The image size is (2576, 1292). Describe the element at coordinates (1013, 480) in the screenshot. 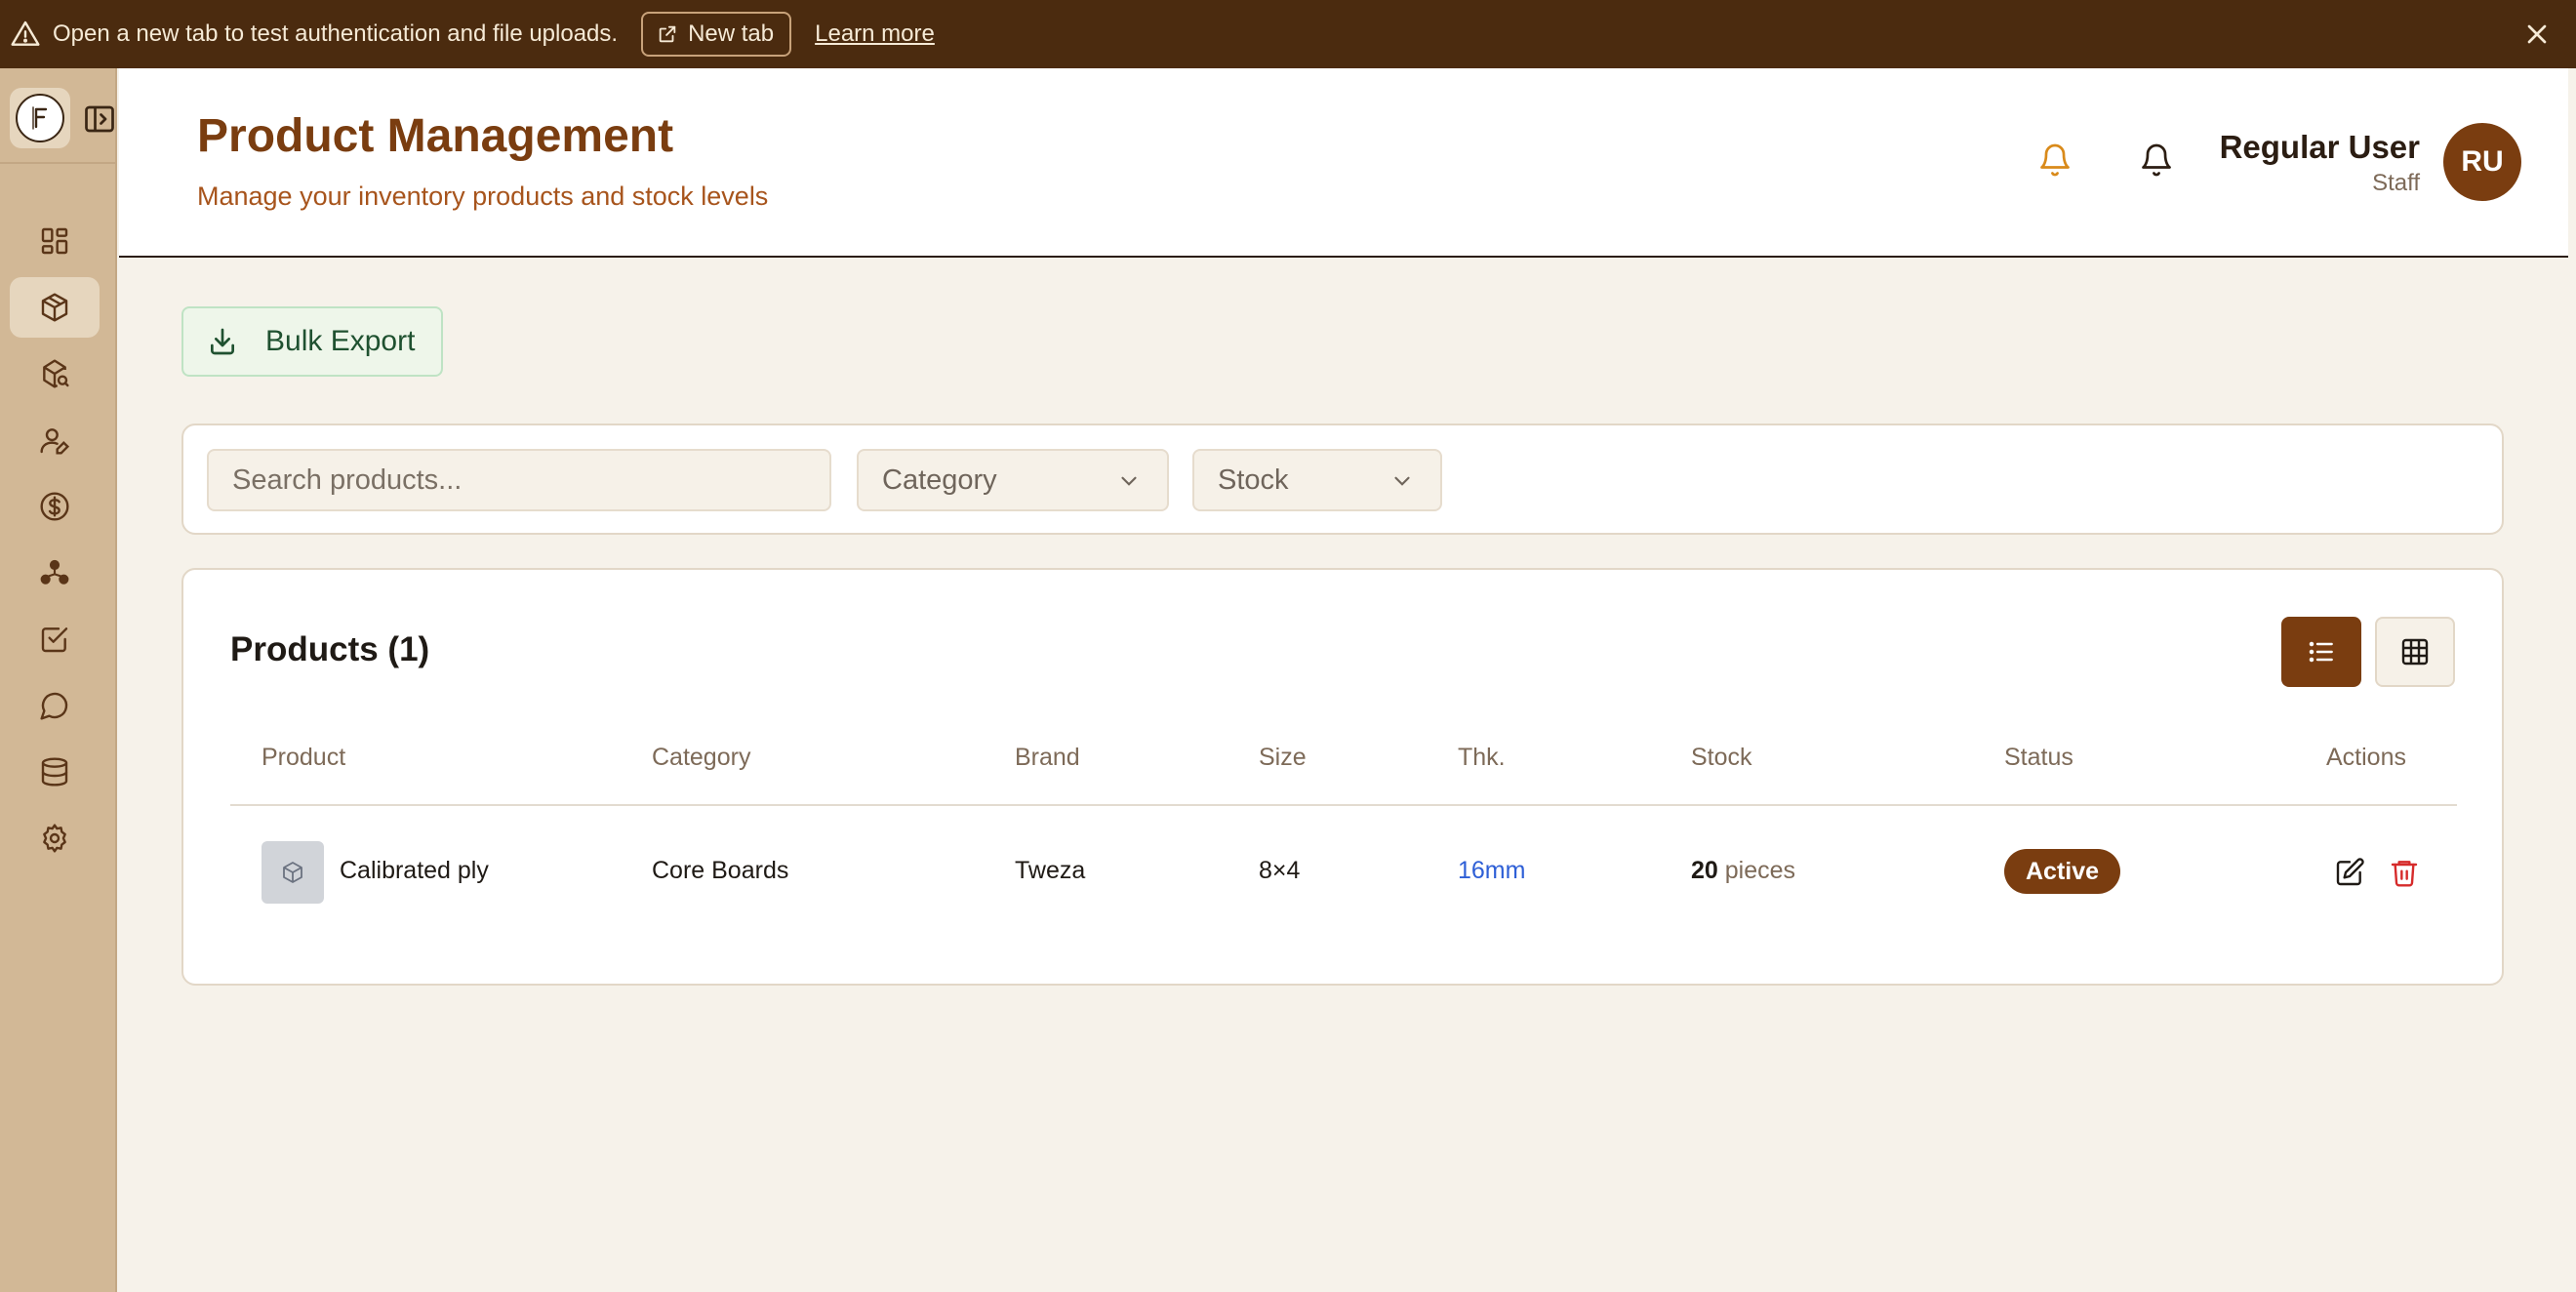

I see `category-select: Category` at that location.